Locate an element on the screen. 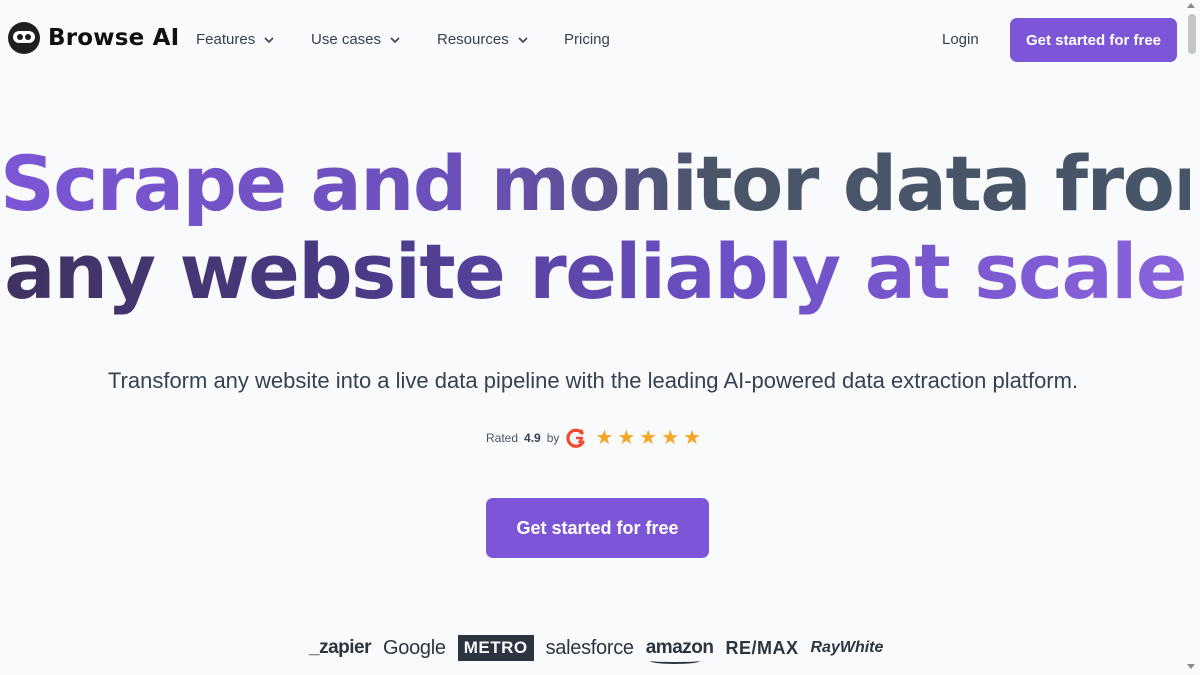 This screenshot has height=675, width=1200. hero-headline-2a: any website is located at coordinates (254, 271).